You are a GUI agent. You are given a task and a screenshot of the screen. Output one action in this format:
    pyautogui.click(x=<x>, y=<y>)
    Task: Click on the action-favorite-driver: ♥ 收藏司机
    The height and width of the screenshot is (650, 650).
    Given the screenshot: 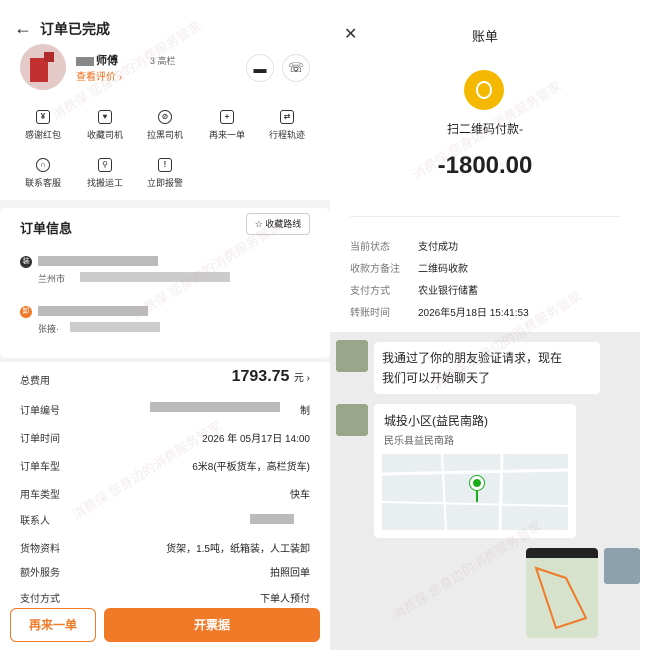 What is the action you would take?
    pyautogui.click(x=105, y=125)
    